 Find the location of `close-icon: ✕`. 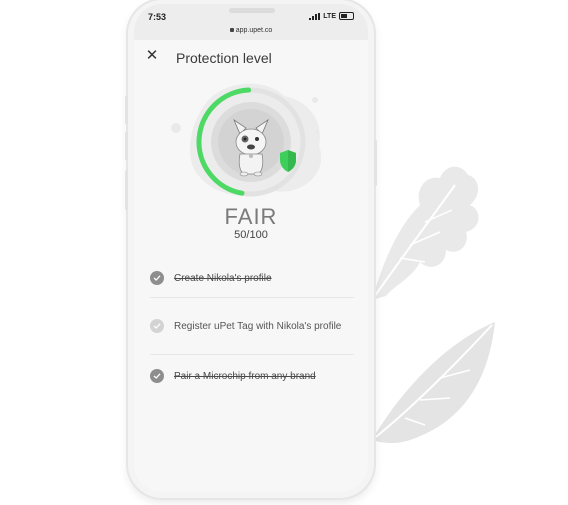

close-icon: ✕ is located at coordinates (152, 56).